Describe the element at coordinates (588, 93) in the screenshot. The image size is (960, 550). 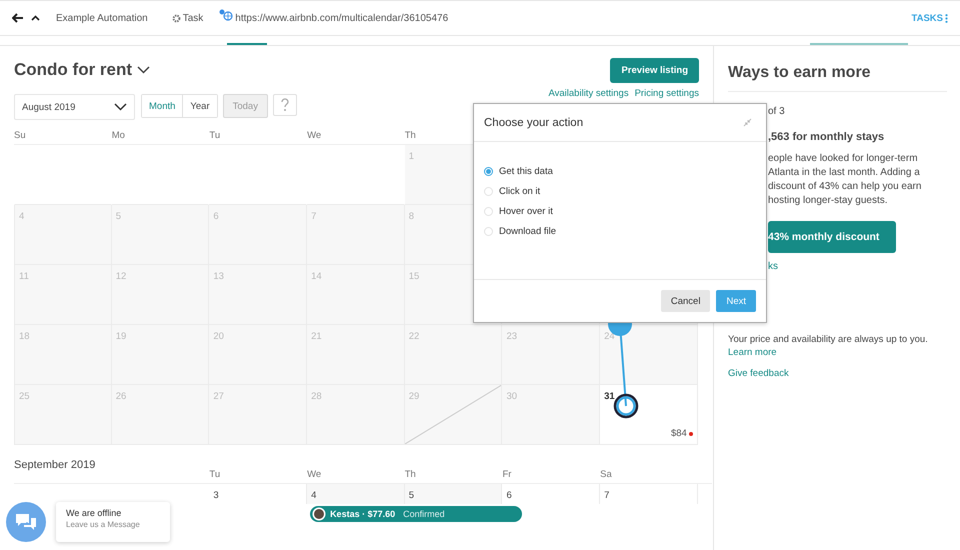
I see `settings-link: Availability settings` at that location.